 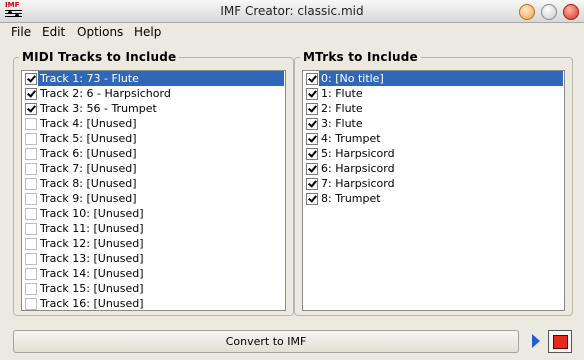 What do you see at coordinates (88, 153) in the screenshot?
I see `item-label: Track 6: [Unused]` at bounding box center [88, 153].